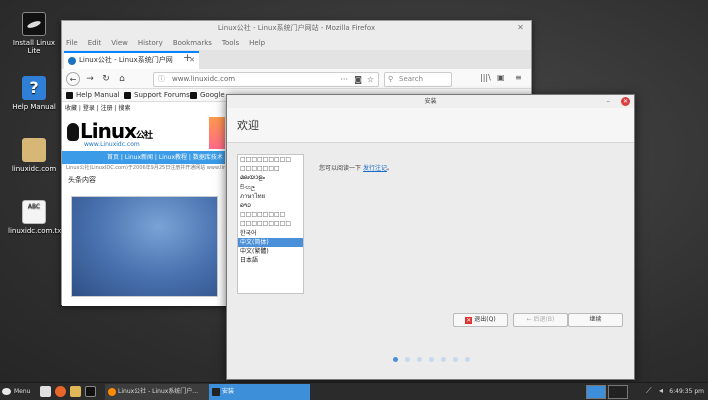 Image resolution: width=708 pixels, height=400 pixels. What do you see at coordinates (34, 212) in the screenshot?
I see `text-file-icon: ABC` at bounding box center [34, 212].